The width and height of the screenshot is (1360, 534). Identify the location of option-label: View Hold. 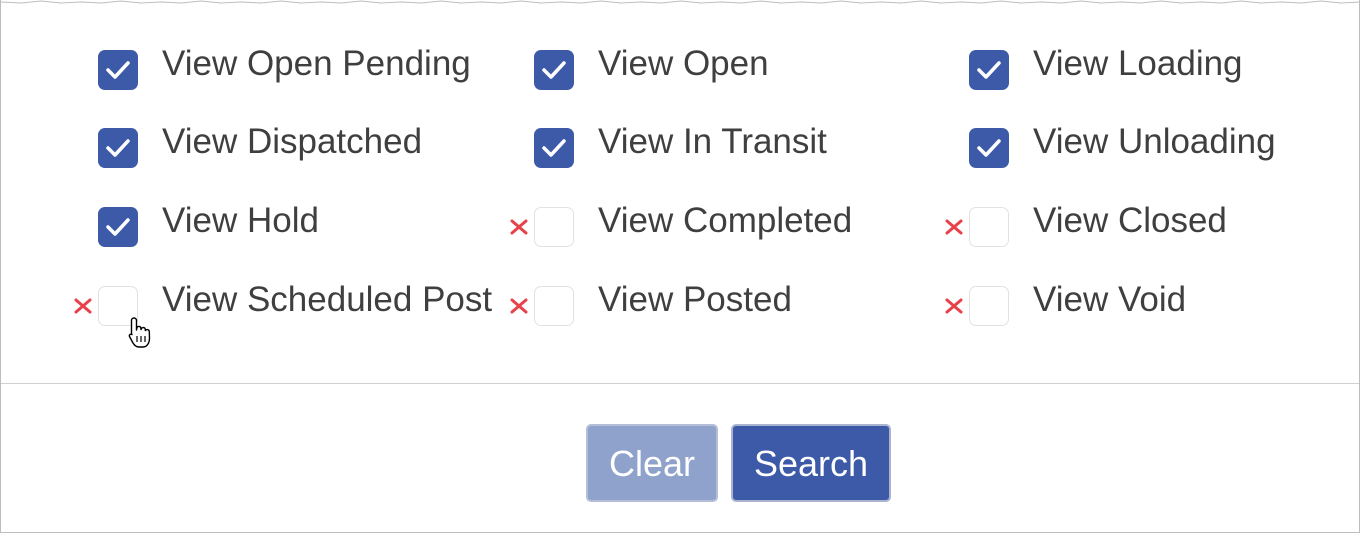
(240, 221).